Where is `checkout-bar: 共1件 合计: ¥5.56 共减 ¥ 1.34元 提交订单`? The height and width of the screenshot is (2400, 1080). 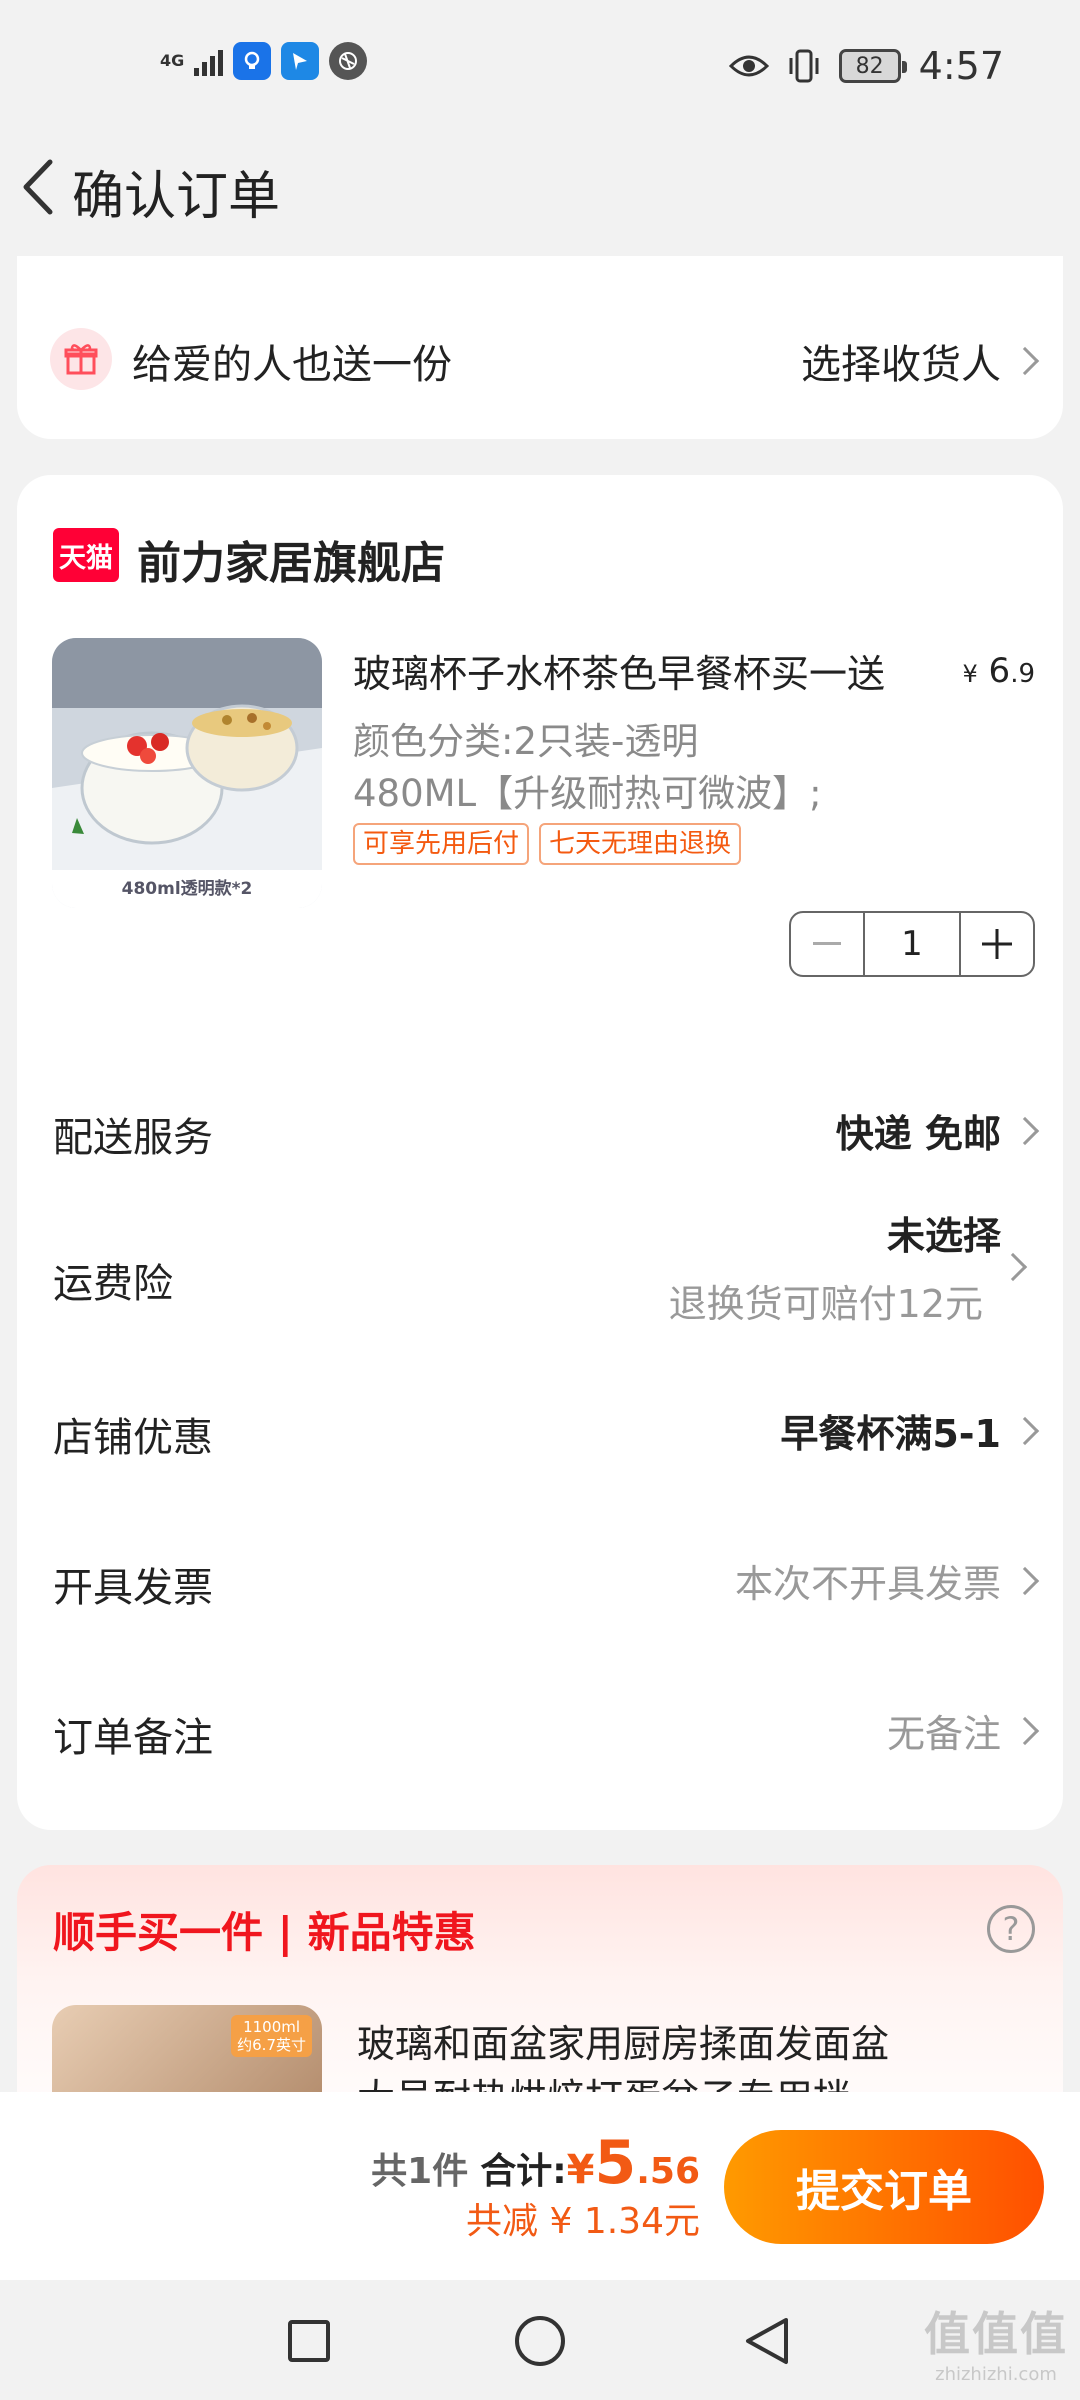 checkout-bar: 共1件 合计: ¥5.56 共减 ¥ 1.34元 提交订单 is located at coordinates (540, 2186).